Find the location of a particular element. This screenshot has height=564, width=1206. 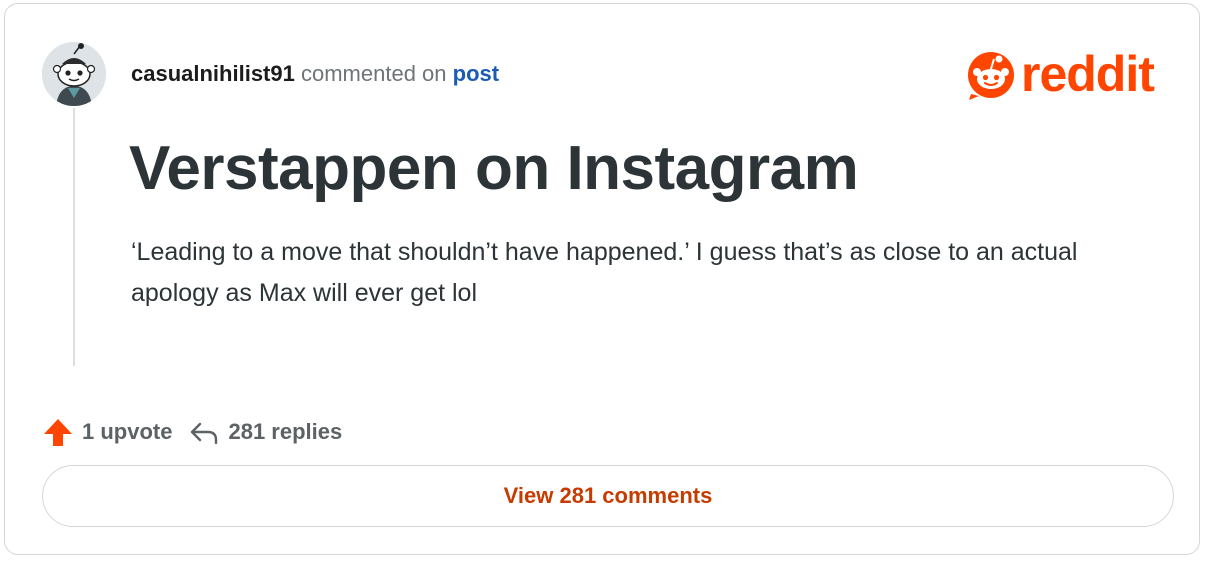

reddit-wordmark: reddit is located at coordinates (1088, 74).